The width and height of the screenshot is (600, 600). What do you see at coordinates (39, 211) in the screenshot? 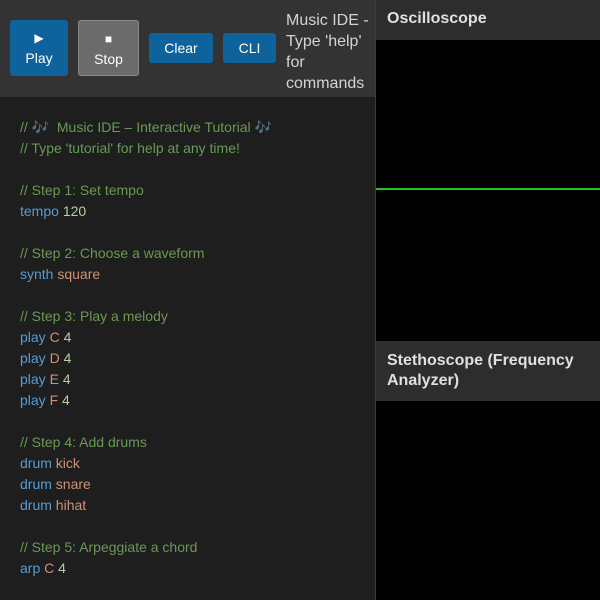
I see `code-keyword: tempo` at bounding box center [39, 211].